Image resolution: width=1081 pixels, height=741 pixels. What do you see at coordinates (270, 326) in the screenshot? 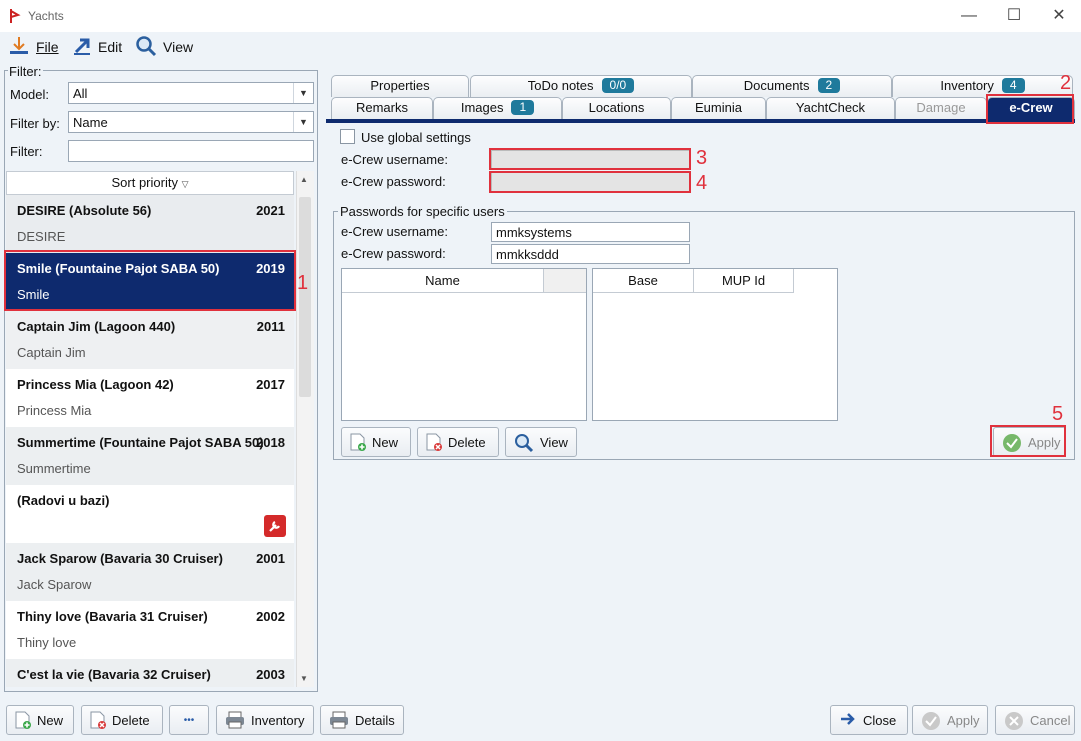
I see `yacht-year: 2011` at bounding box center [270, 326].